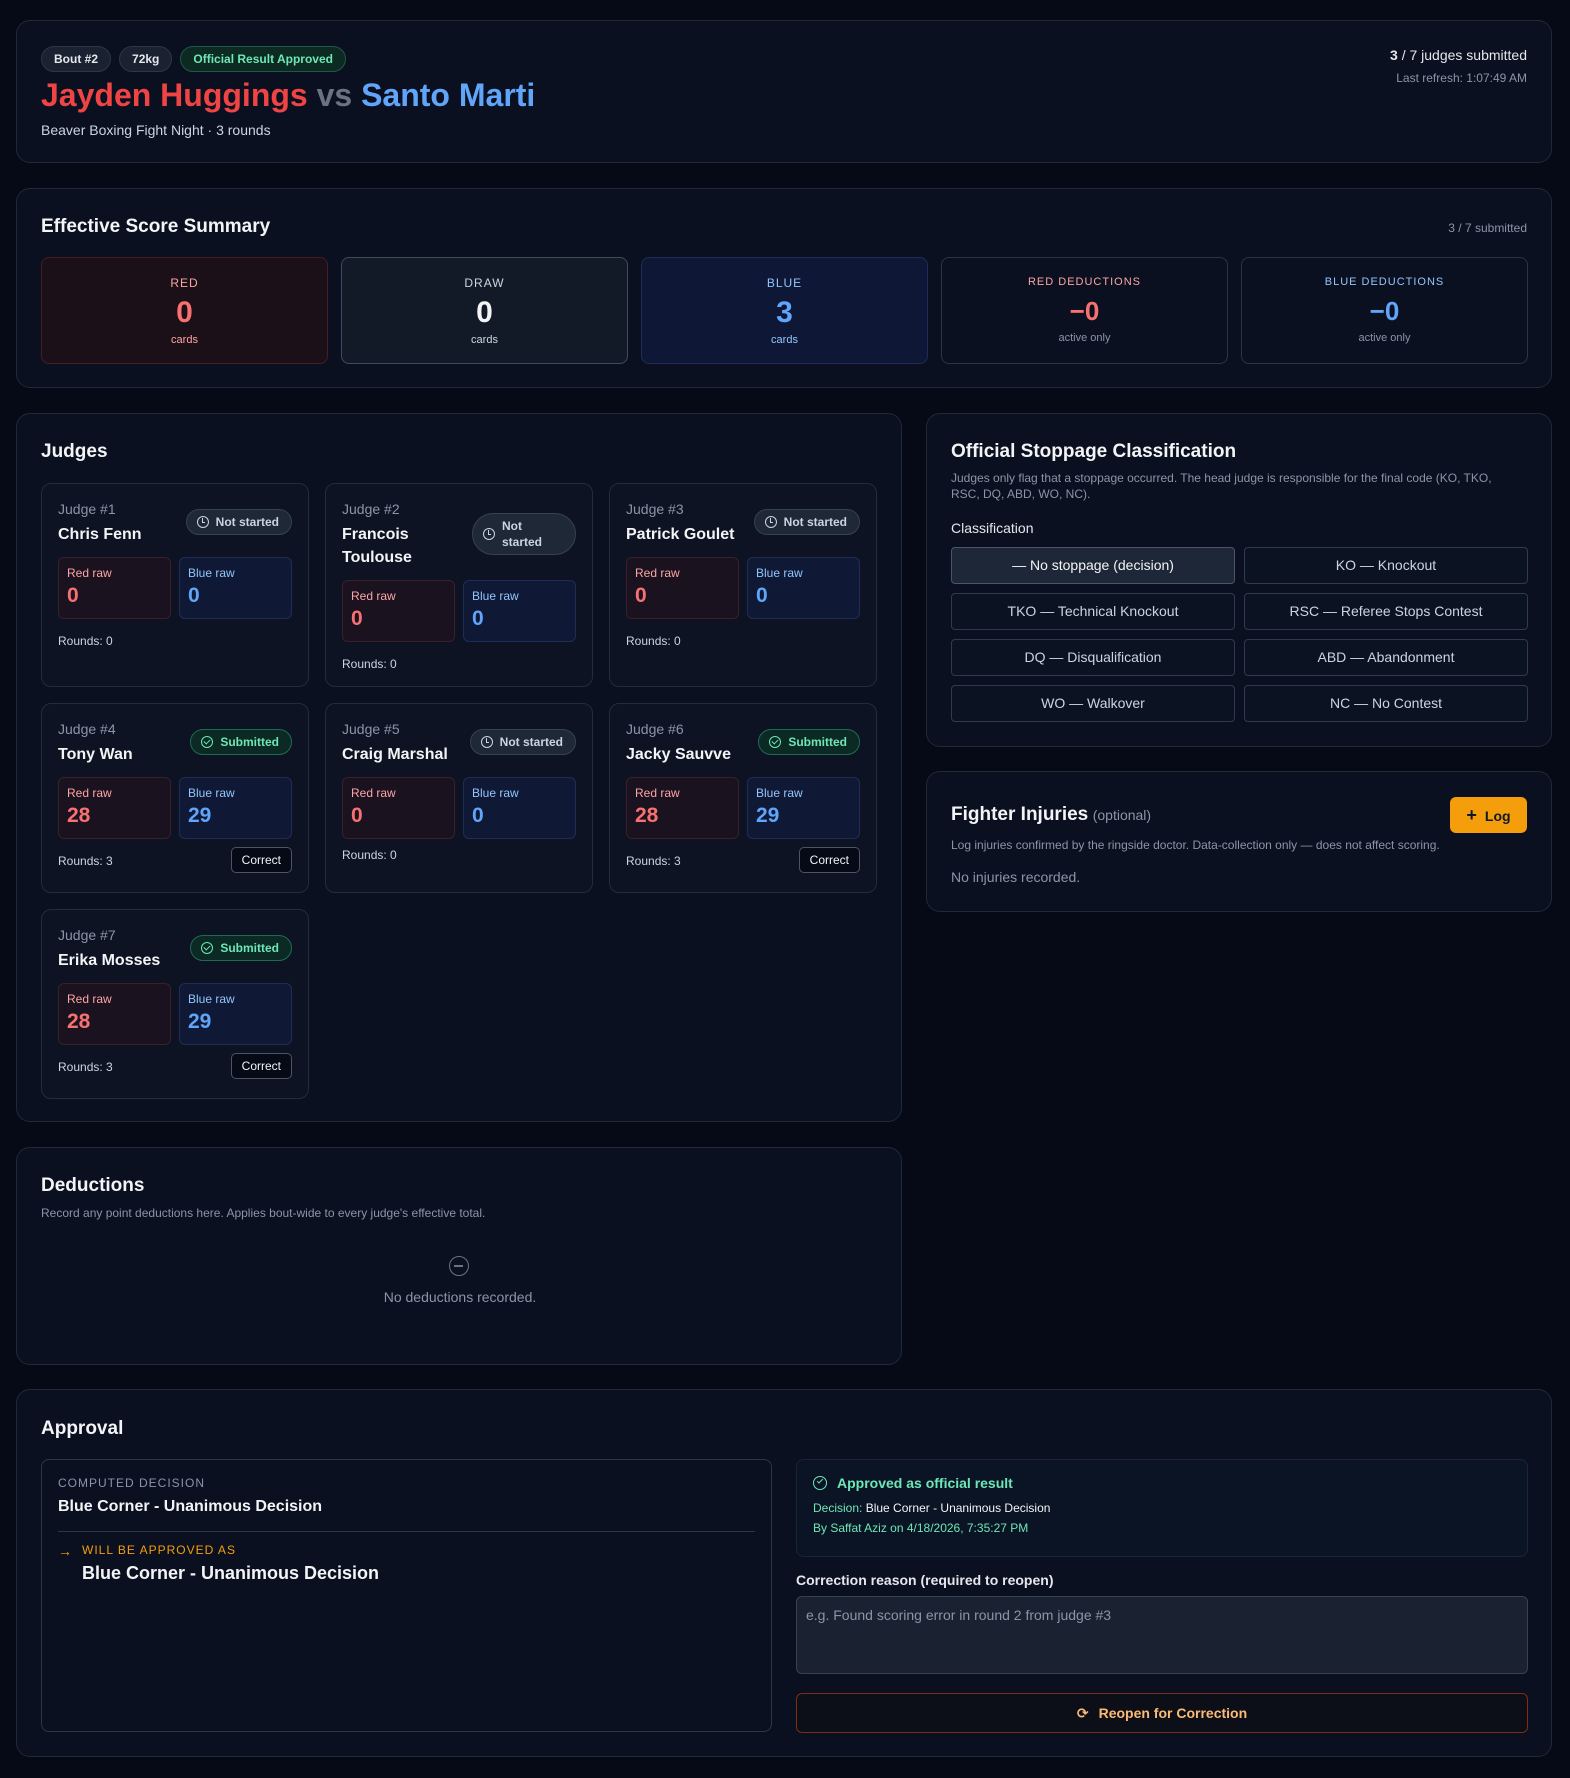 Image resolution: width=1570 pixels, height=1778 pixels. What do you see at coordinates (79, 1021) in the screenshot?
I see `red-raw-value: 28` at bounding box center [79, 1021].